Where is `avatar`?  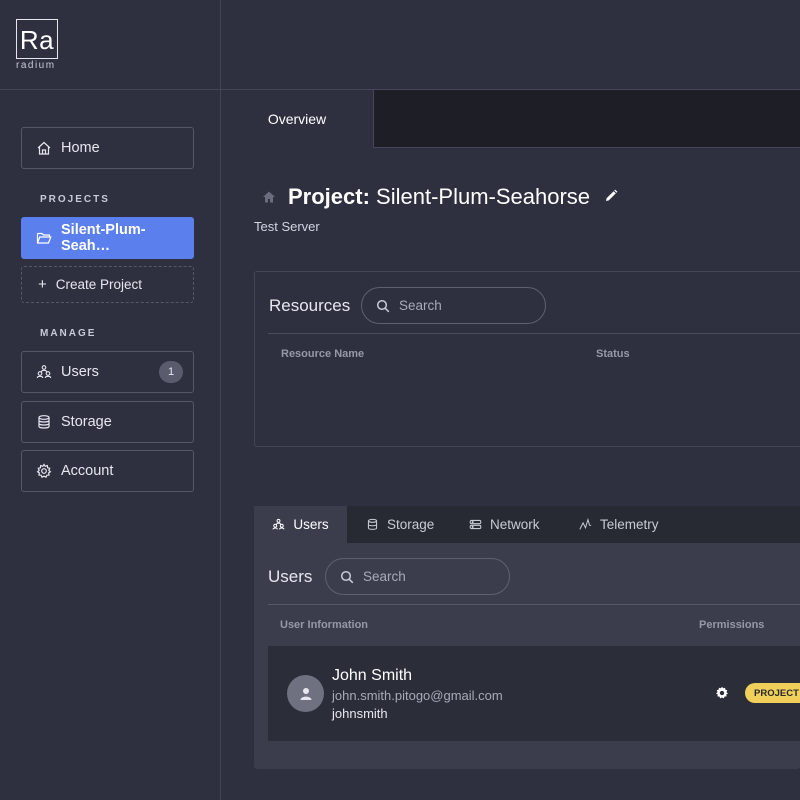 avatar is located at coordinates (305, 693).